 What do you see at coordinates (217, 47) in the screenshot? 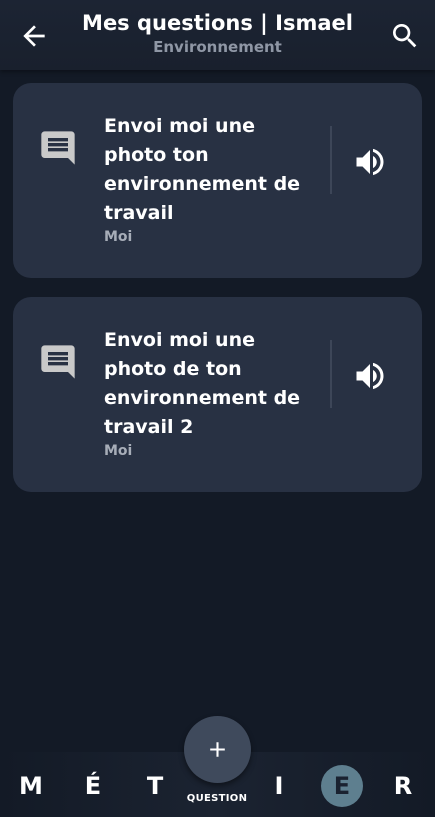
I see `page-subtitle: Environnement` at bounding box center [217, 47].